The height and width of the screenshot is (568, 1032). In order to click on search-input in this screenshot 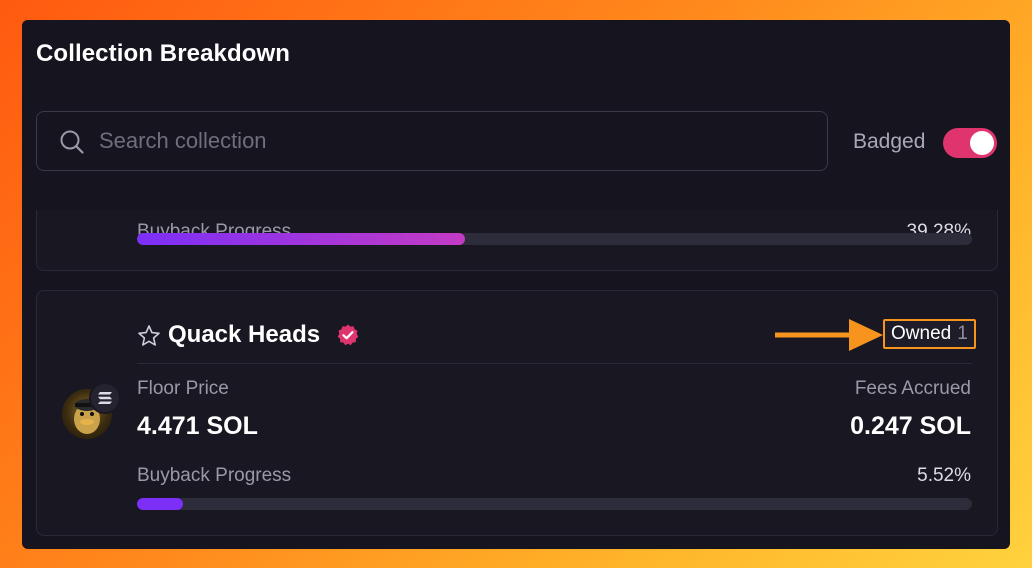, I will do `click(449, 141)`.